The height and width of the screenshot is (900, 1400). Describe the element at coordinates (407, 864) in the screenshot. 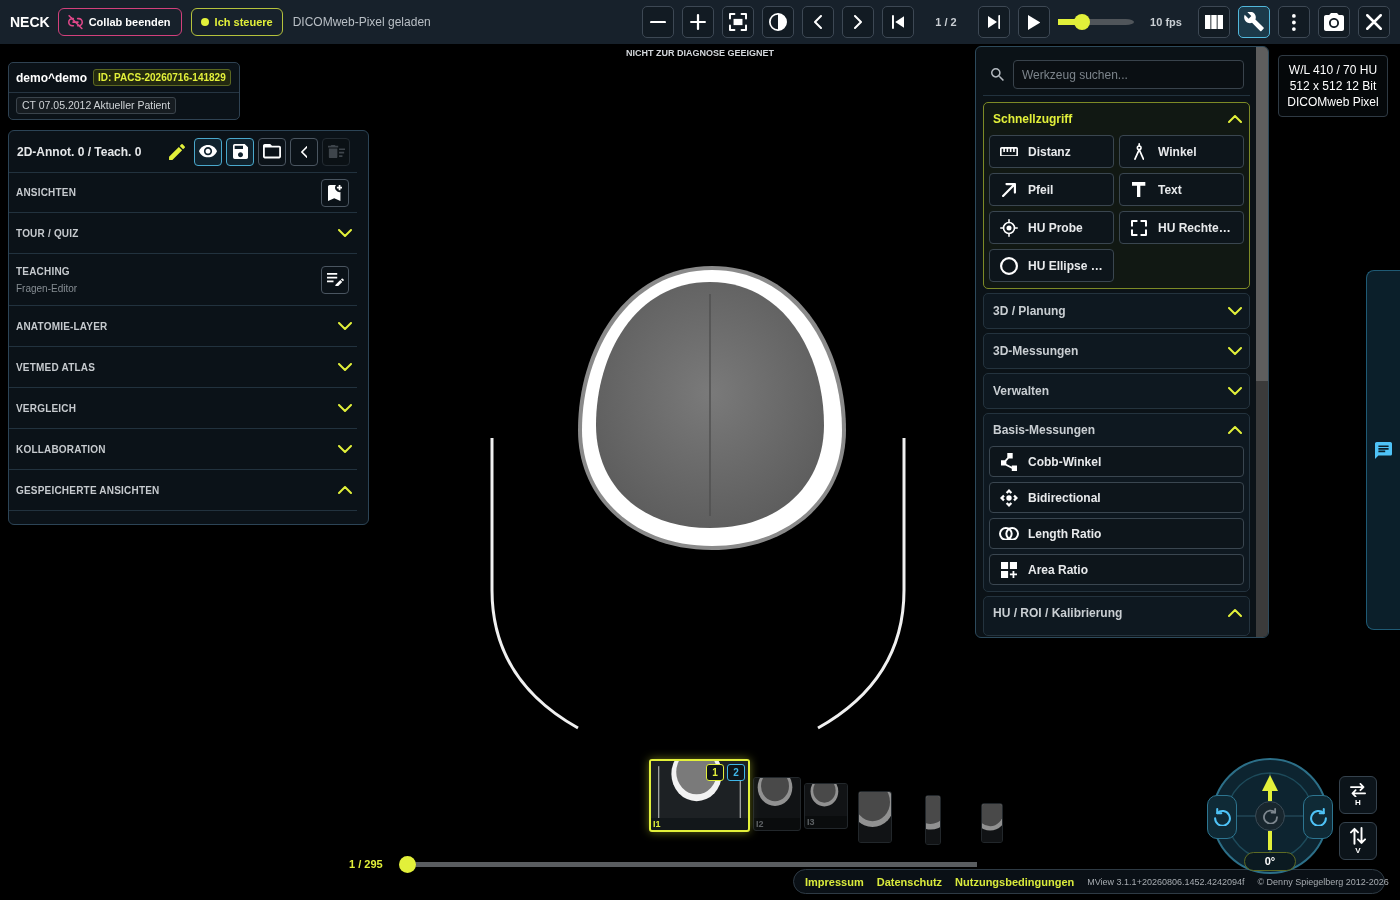

I see `slider-thumb` at that location.